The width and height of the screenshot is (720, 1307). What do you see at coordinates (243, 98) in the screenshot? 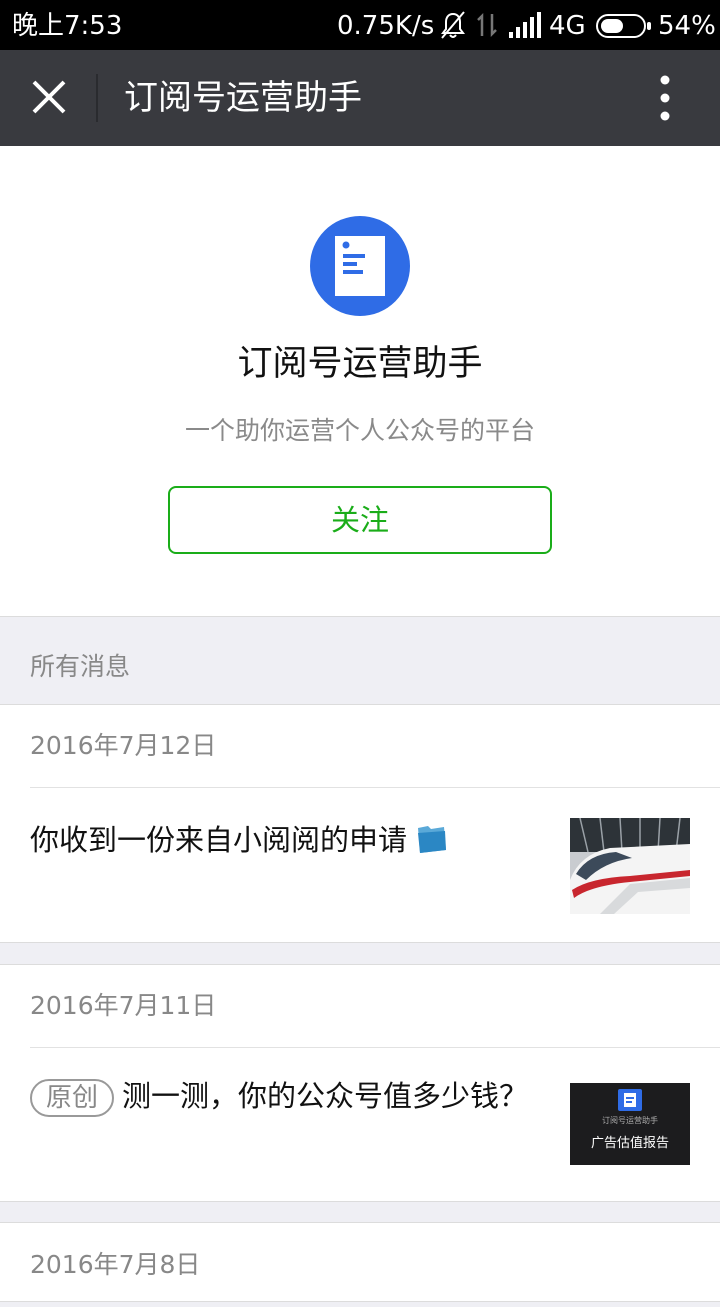
I see `nav-title: 订阅号运营助手` at bounding box center [243, 98].